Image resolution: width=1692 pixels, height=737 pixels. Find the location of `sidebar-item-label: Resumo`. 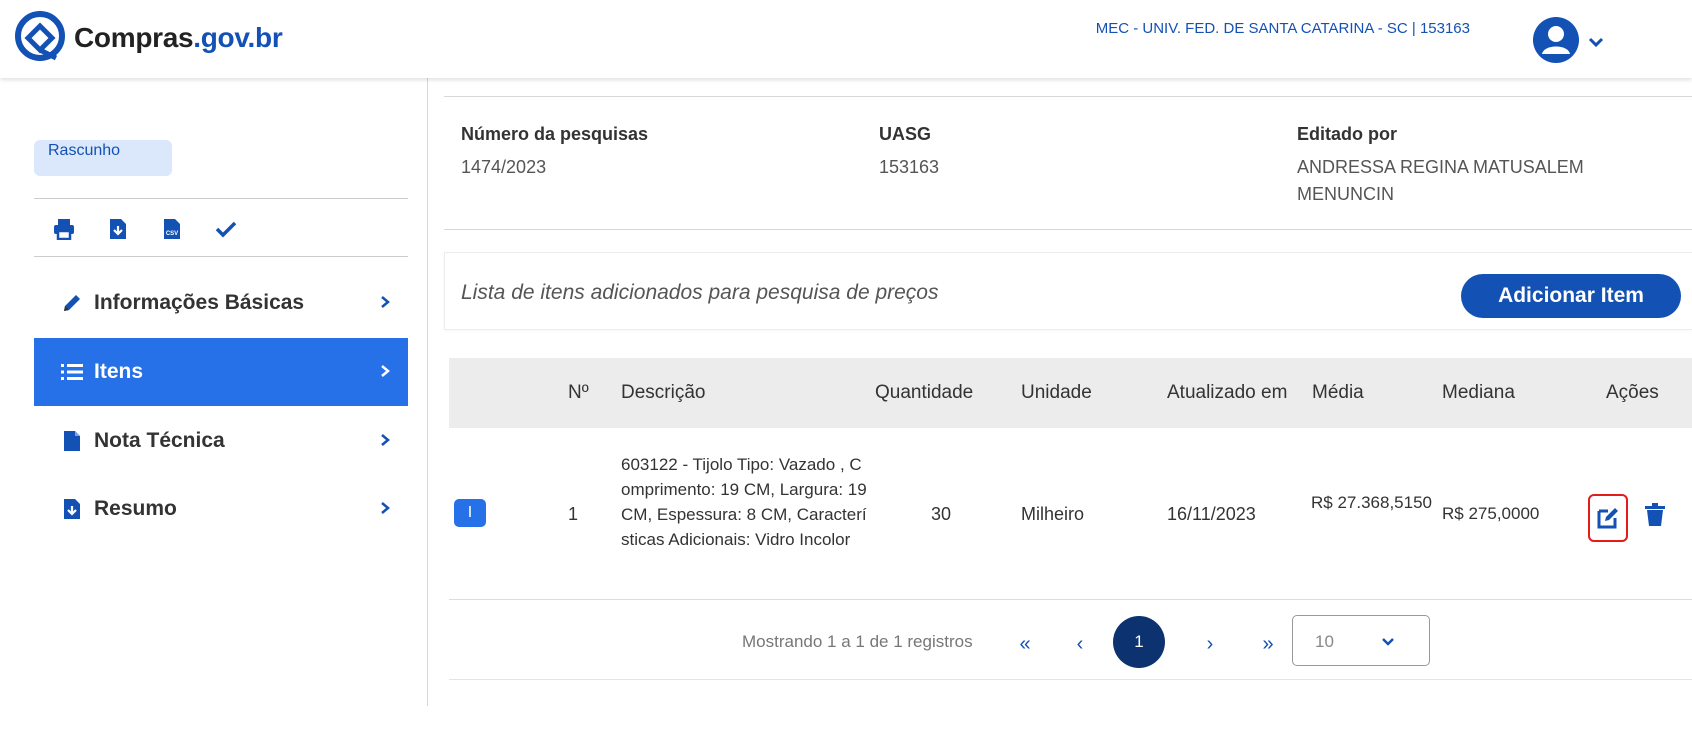

sidebar-item-label: Resumo is located at coordinates (135, 508).